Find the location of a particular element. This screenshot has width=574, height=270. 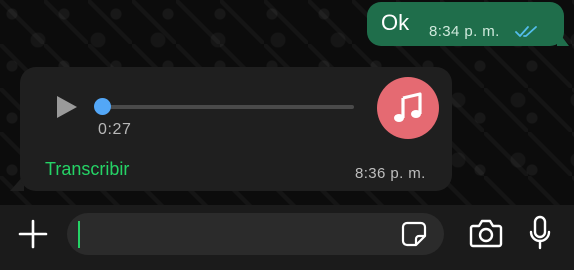

outgoing-message-time: 8:34 p. m. is located at coordinates (464, 31).